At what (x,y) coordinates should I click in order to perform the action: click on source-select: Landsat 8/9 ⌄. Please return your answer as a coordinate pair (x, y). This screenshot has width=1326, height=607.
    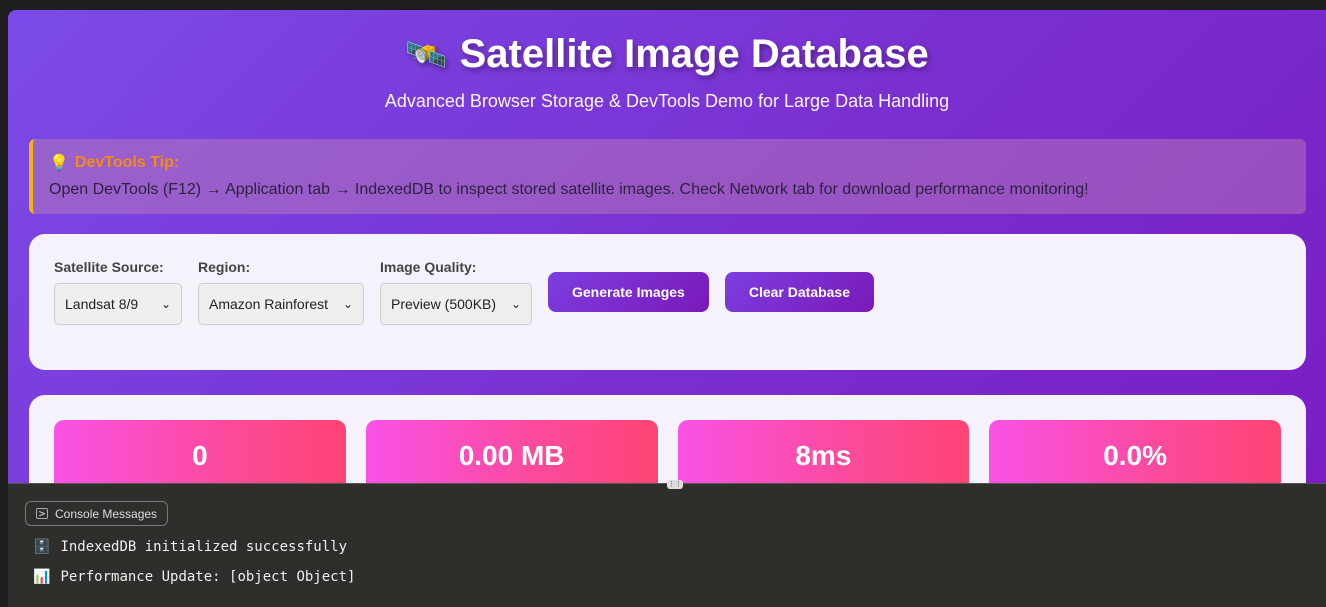
    Looking at the image, I should click on (118, 304).